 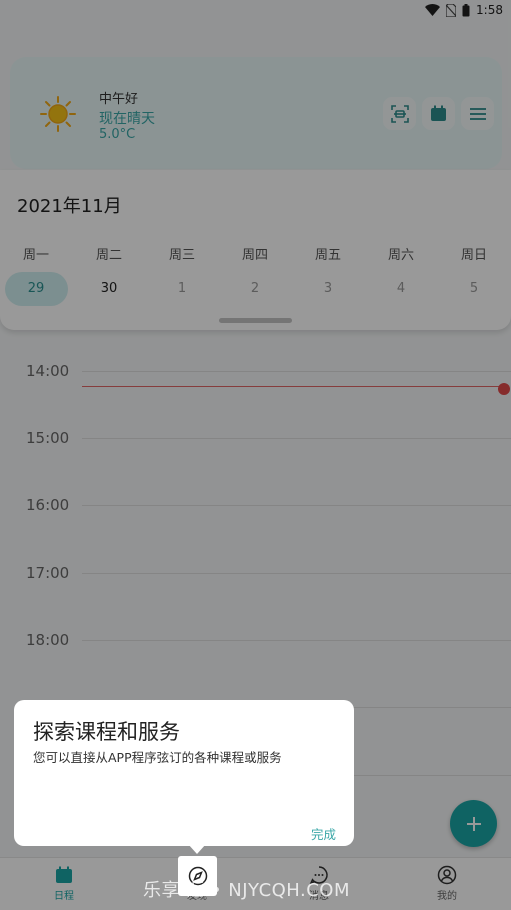 What do you see at coordinates (157, 757) in the screenshot?
I see `tooltip-body: 您可以直接从APP程序弦订的各种课程或服务` at bounding box center [157, 757].